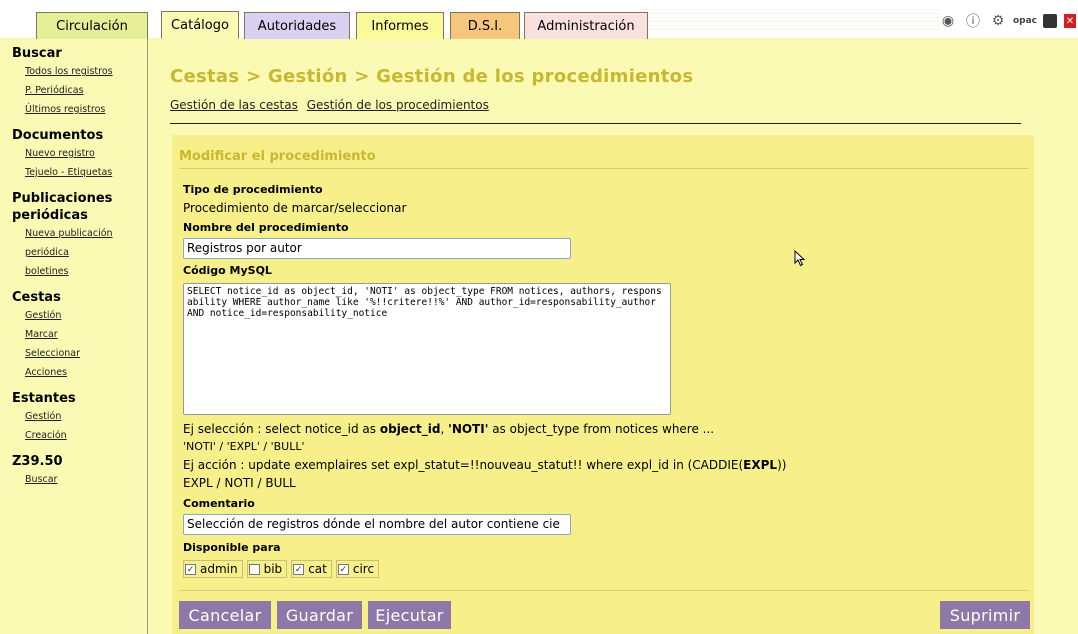 This screenshot has width=1078, height=634. Describe the element at coordinates (37, 461) in the screenshot. I see `sidebar-section-z3950: Z39.50` at that location.